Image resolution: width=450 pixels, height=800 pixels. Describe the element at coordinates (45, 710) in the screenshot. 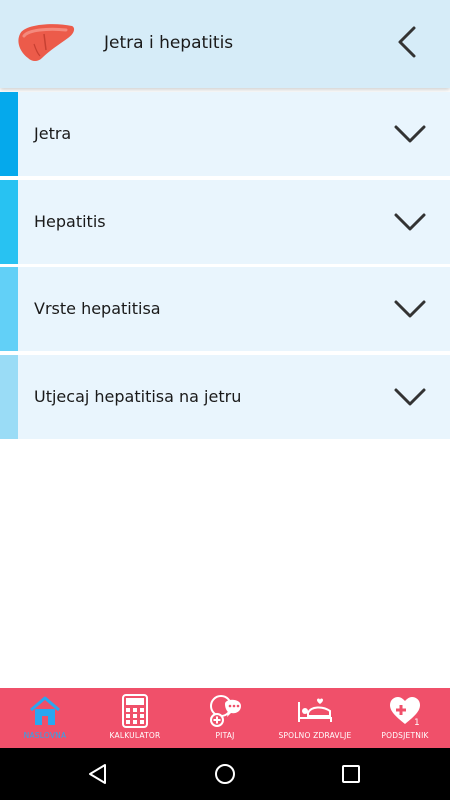

I see `home-icon` at that location.